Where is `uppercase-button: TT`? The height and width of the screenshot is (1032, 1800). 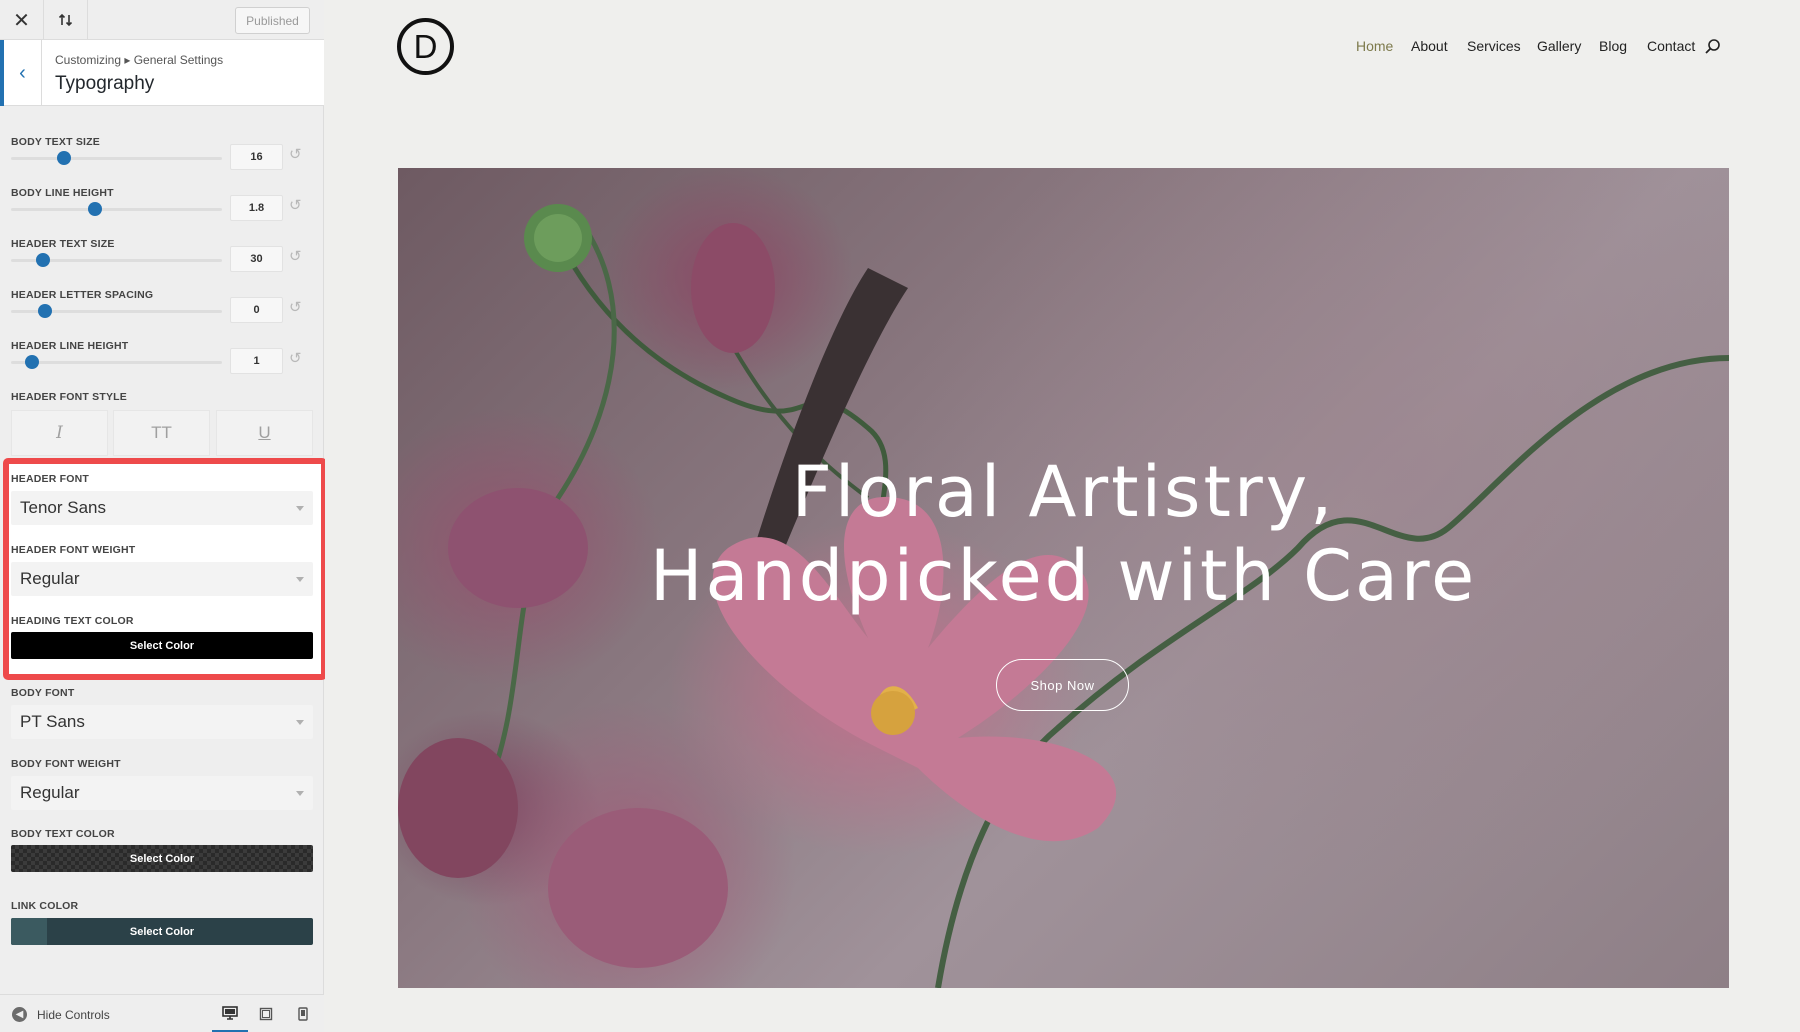
uppercase-button: TT is located at coordinates (161, 433).